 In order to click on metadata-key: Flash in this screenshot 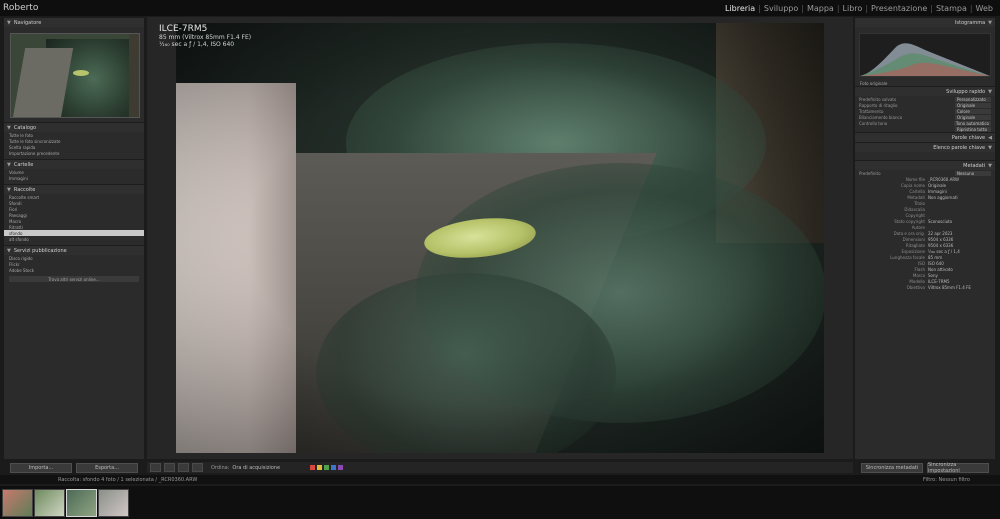, I will do `click(919, 269)`.